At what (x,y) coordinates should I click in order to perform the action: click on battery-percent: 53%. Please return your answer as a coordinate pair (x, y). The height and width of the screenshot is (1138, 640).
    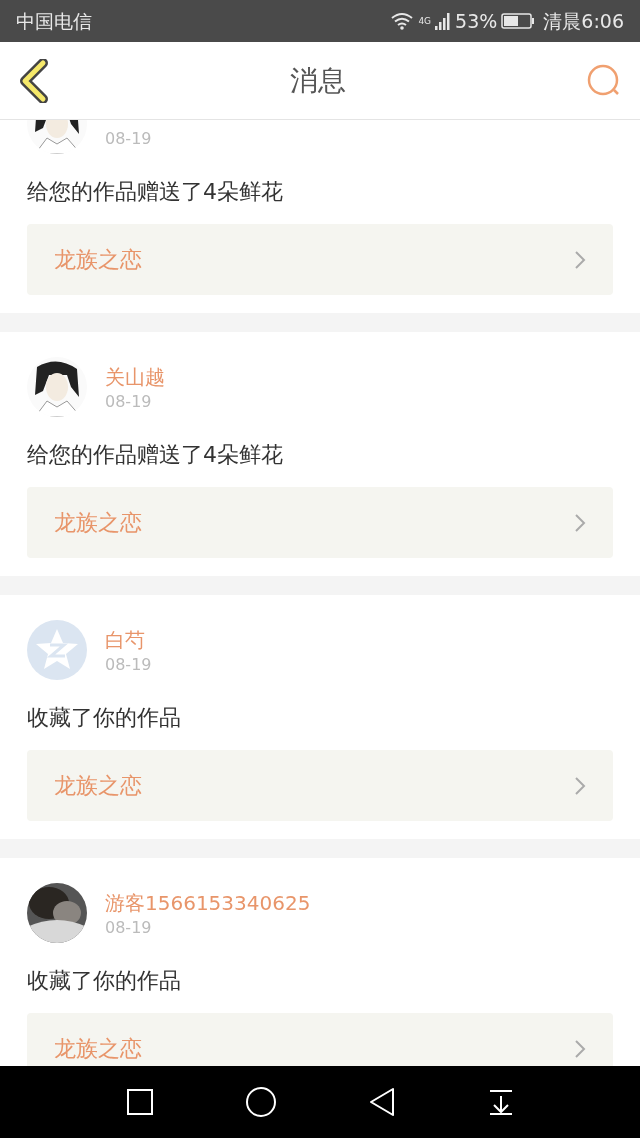
    Looking at the image, I should click on (476, 21).